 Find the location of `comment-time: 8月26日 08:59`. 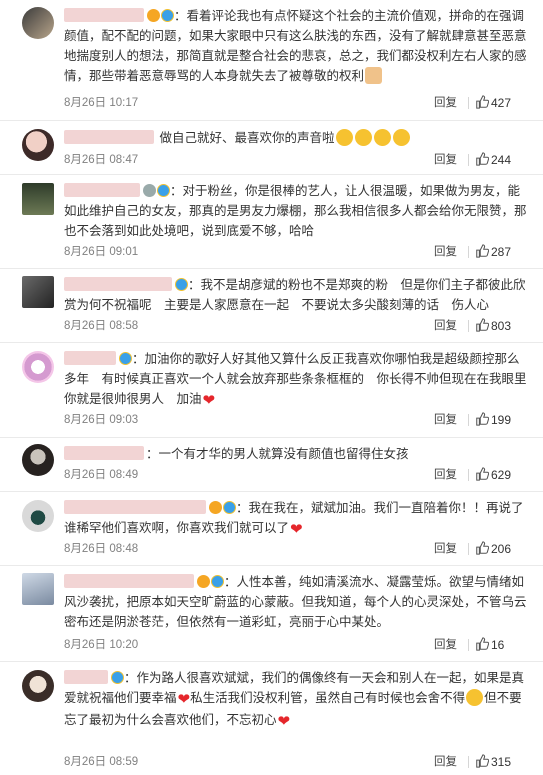

comment-time: 8月26日 08:59 is located at coordinates (101, 762).